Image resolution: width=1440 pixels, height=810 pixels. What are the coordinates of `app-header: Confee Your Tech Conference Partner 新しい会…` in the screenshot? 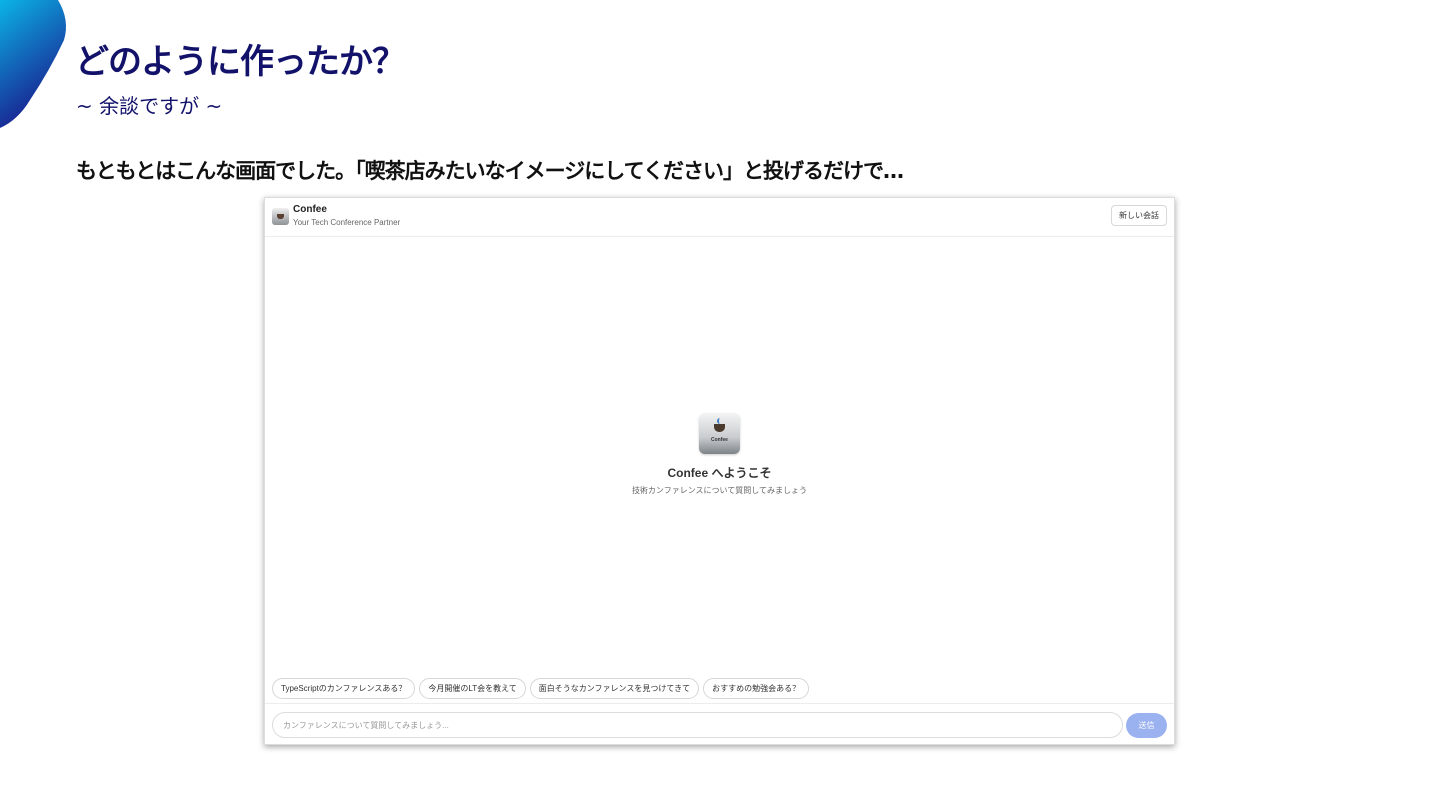 It's located at (719, 217).